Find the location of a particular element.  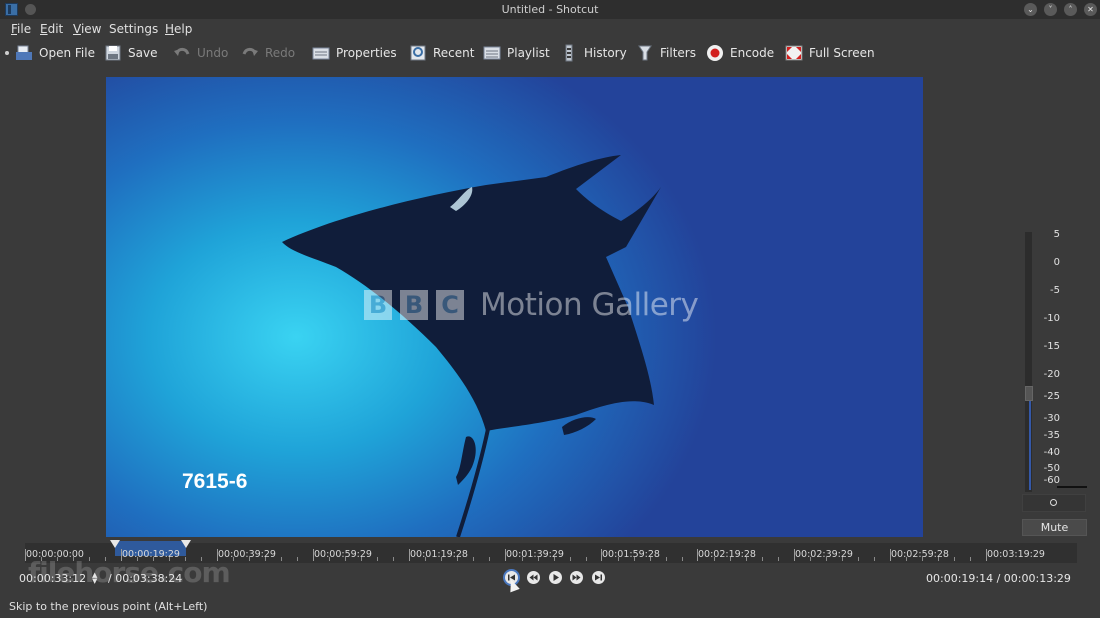

title-bar: Untitled - Shotcut ⌄ ˅ ˄ ✕ is located at coordinates (550, 9).